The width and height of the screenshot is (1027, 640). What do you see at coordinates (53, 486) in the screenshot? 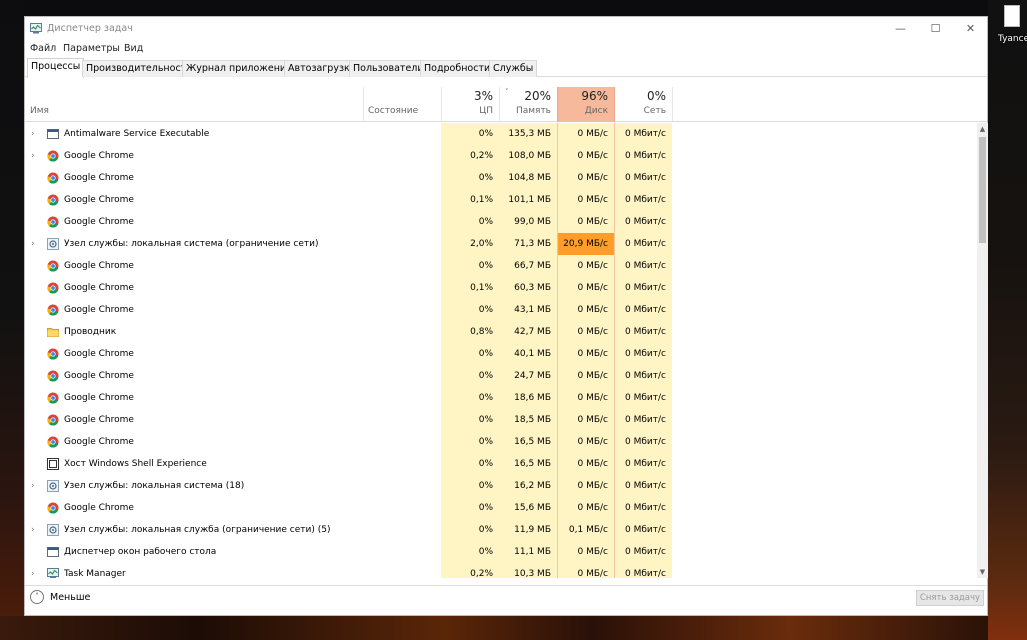
I see `gear-icon` at bounding box center [53, 486].